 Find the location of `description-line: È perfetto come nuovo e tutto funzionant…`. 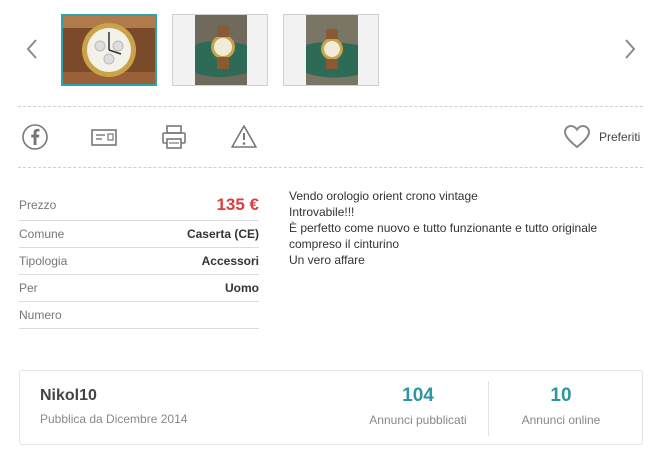

description-line: È perfetto come nuovo e tutto funzionant… is located at coordinates (443, 228).